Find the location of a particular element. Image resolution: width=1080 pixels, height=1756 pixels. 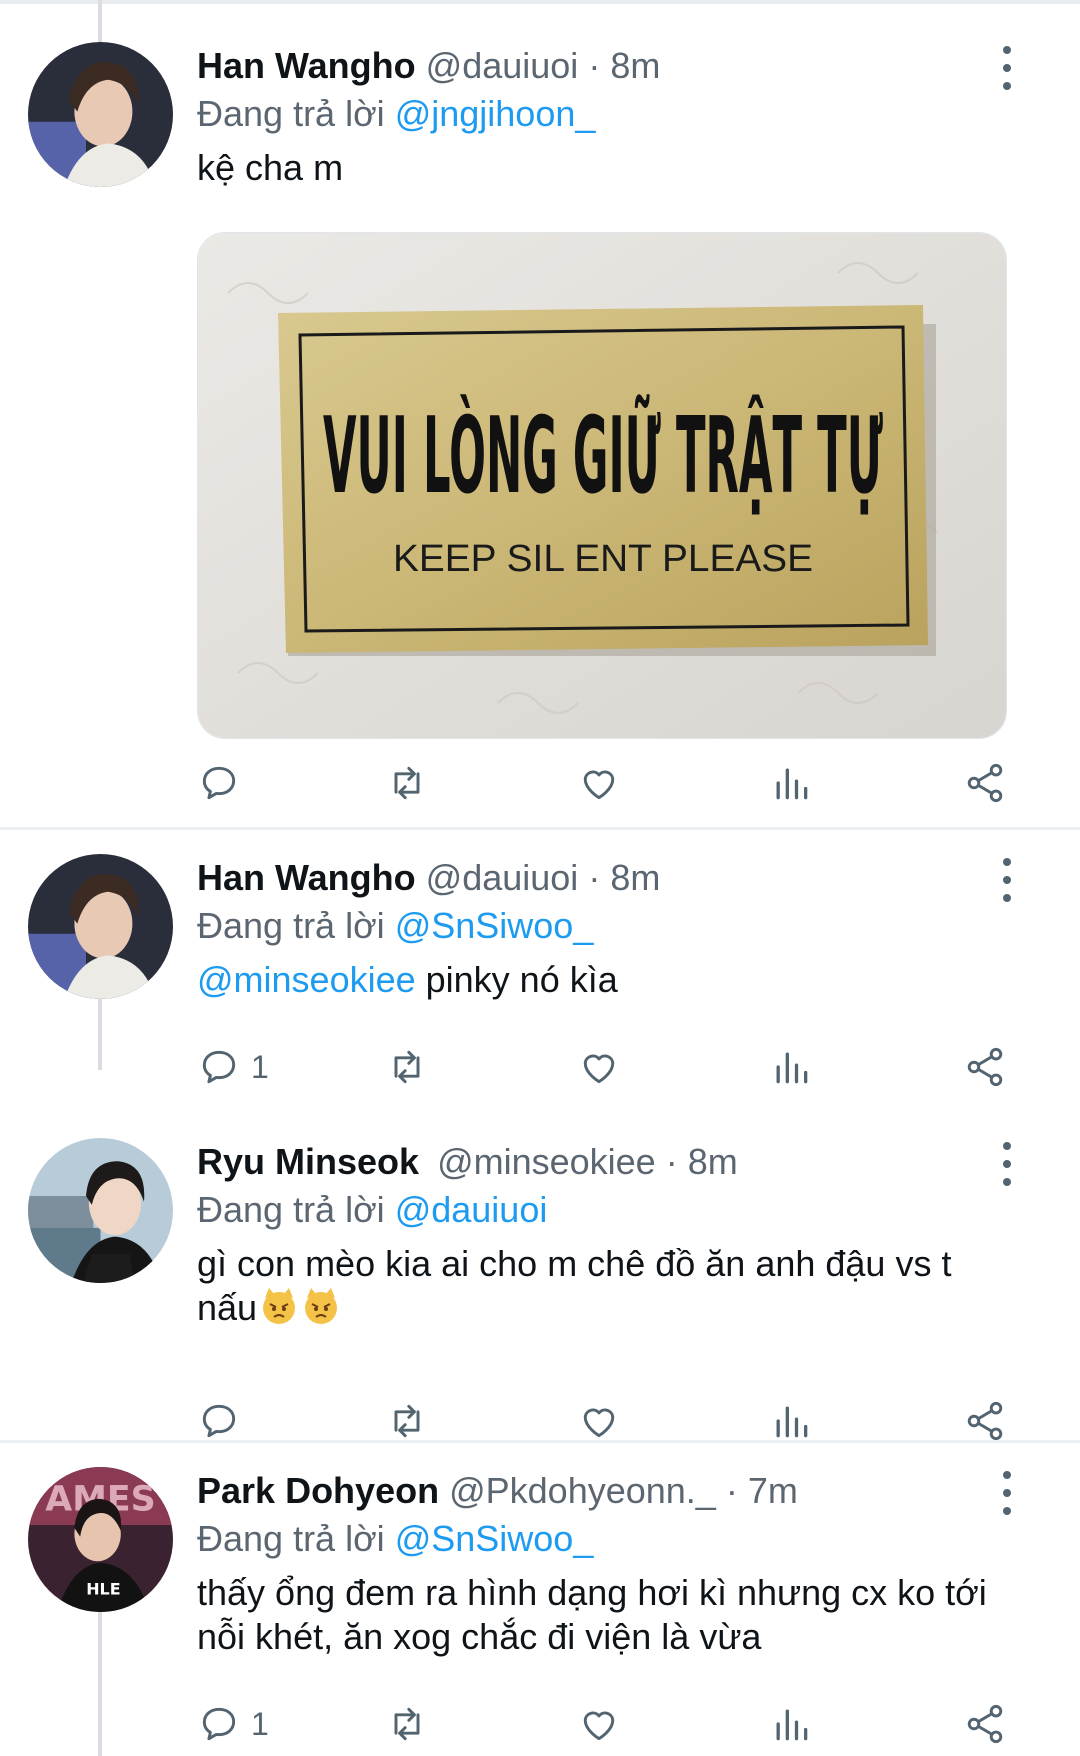

handle: @Pkdohyeonn._ is located at coordinates (582, 1490).